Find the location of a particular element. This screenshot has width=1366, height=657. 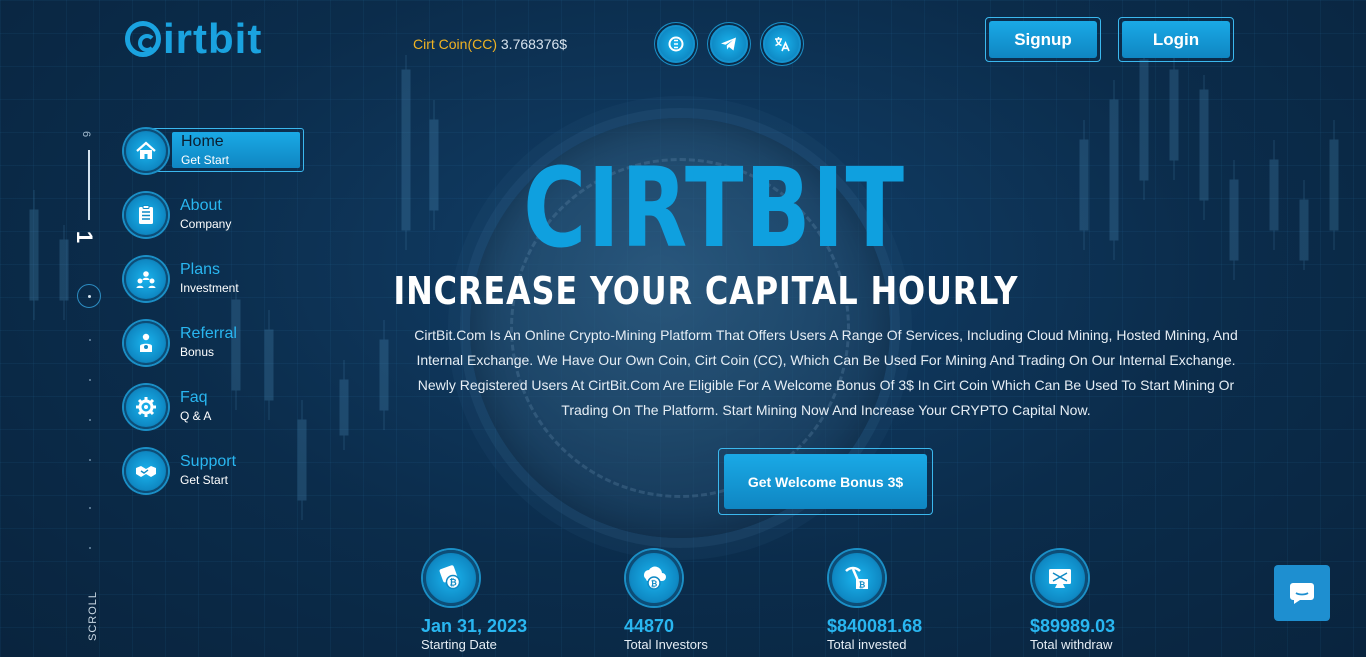

section-current: 1 is located at coordinates (85, 237).